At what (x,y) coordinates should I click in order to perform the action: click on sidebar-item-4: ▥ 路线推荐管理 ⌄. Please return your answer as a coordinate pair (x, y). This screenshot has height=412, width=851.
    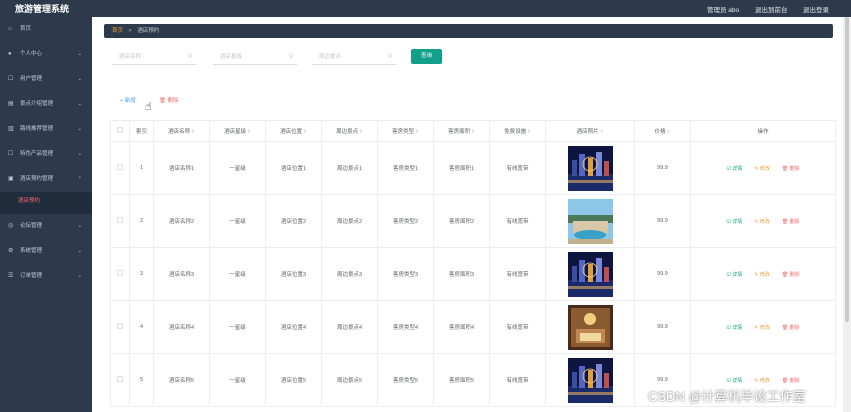
    Looking at the image, I should click on (46, 129).